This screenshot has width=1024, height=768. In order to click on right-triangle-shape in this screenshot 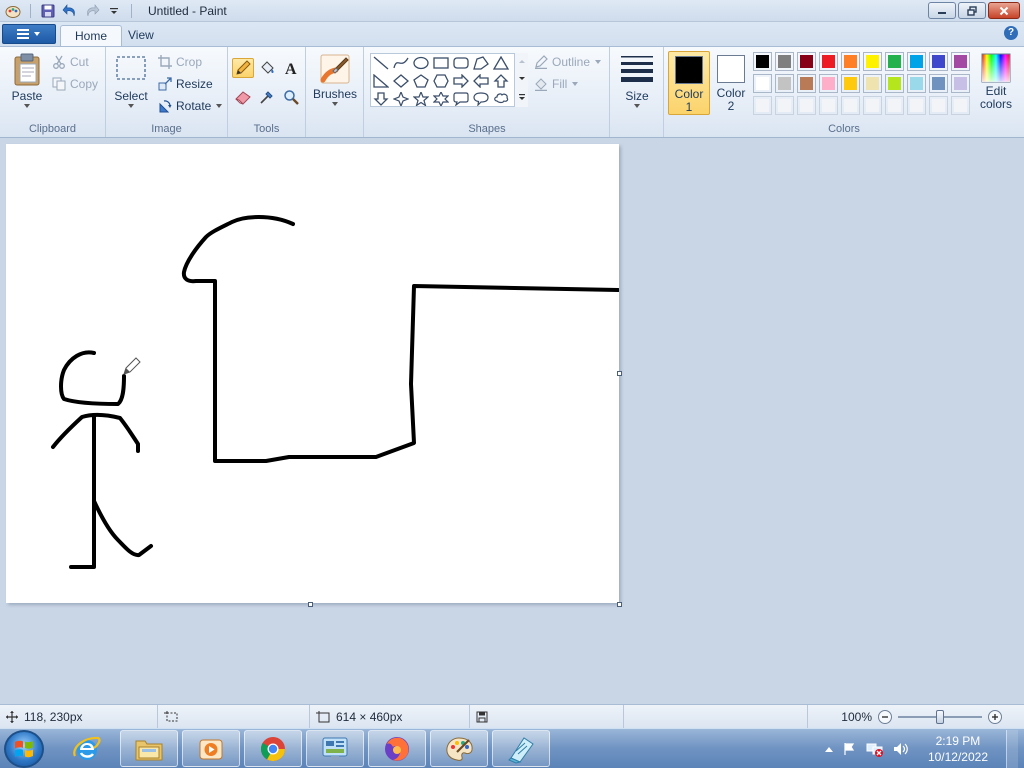, I will do `click(381, 81)`.